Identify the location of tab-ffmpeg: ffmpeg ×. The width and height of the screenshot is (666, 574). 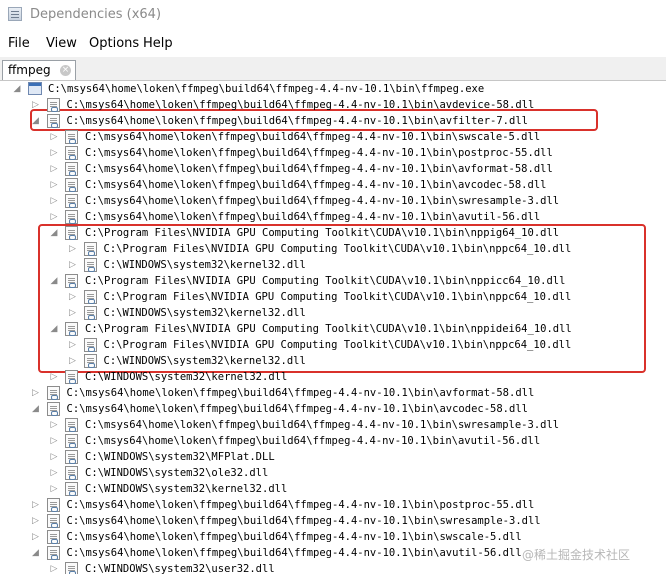
(39, 70).